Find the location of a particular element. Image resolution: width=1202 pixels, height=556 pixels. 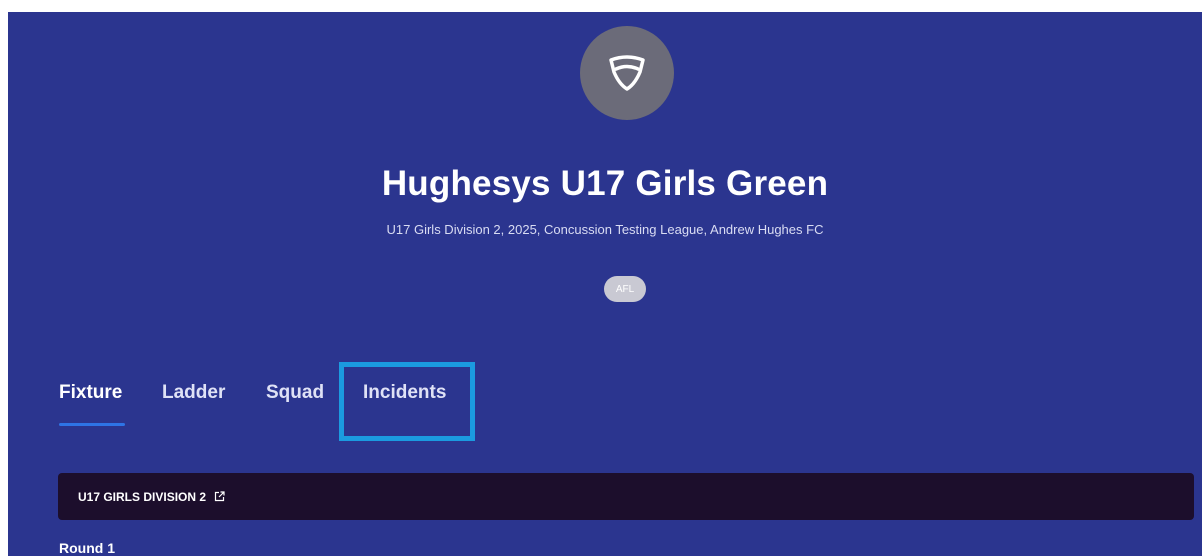

shield-logo-icon is located at coordinates (627, 73).